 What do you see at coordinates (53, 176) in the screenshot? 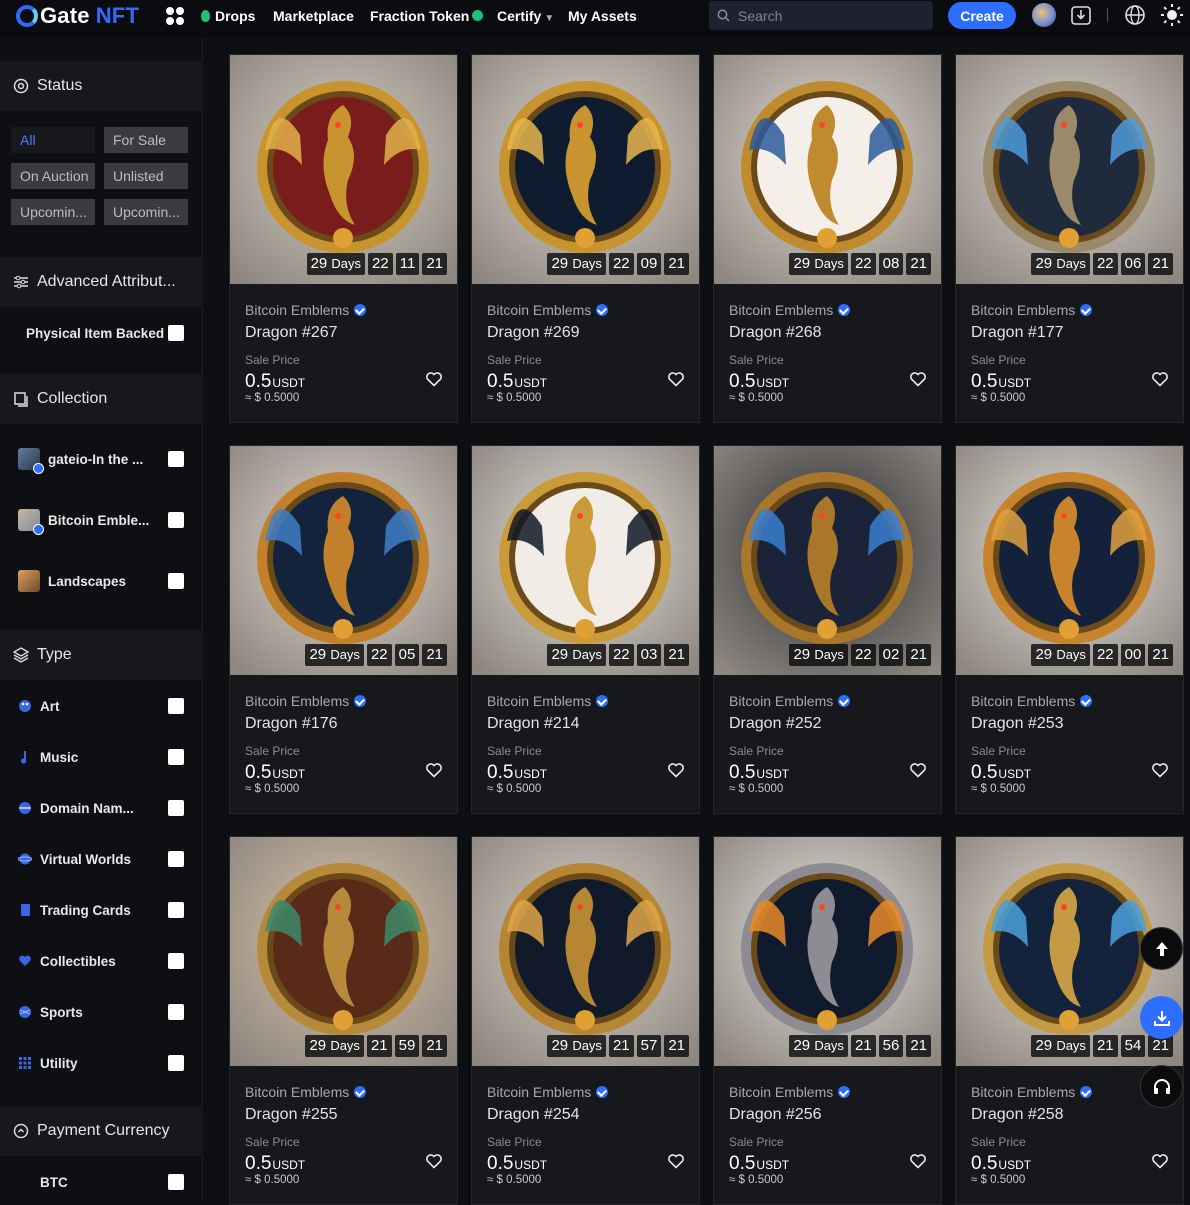
I see `status-chip-on-auction: On Auction` at bounding box center [53, 176].